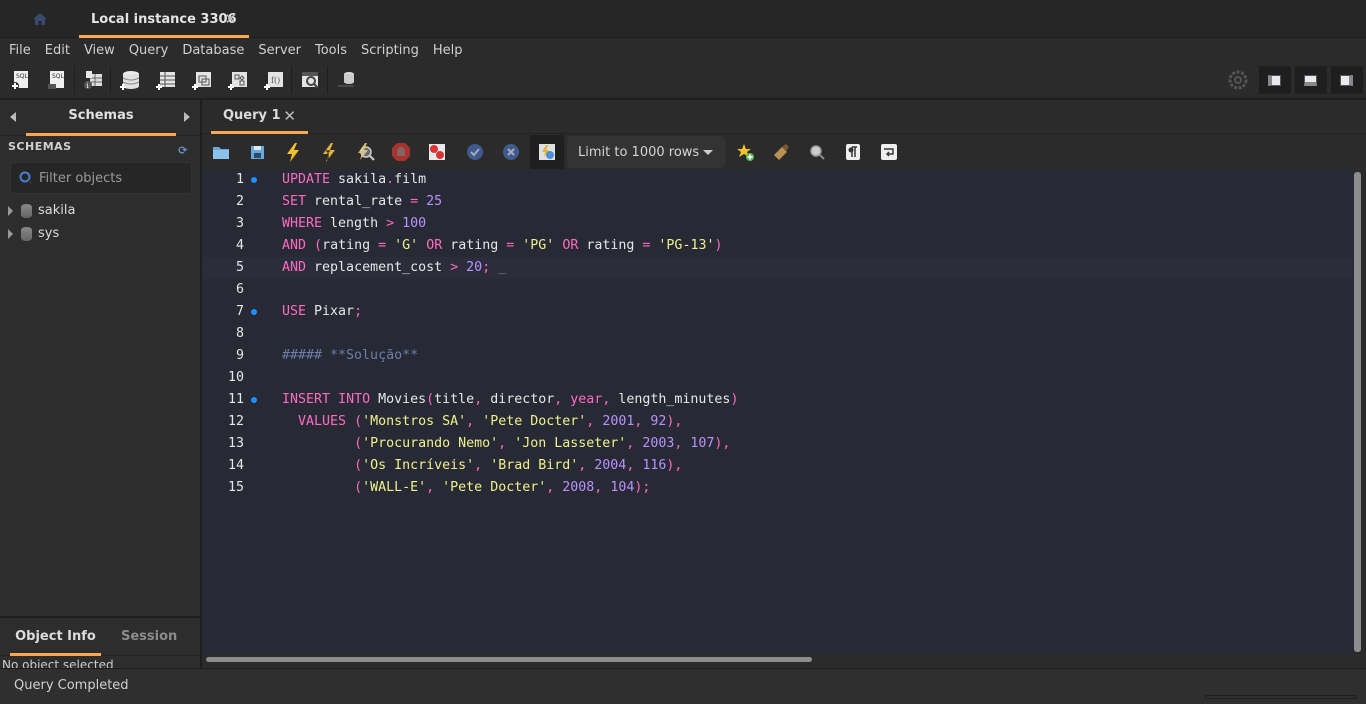 The height and width of the screenshot is (704, 1366). Describe the element at coordinates (259, 117) in the screenshot. I see `tab-query-1: Query 1 ✕` at that location.